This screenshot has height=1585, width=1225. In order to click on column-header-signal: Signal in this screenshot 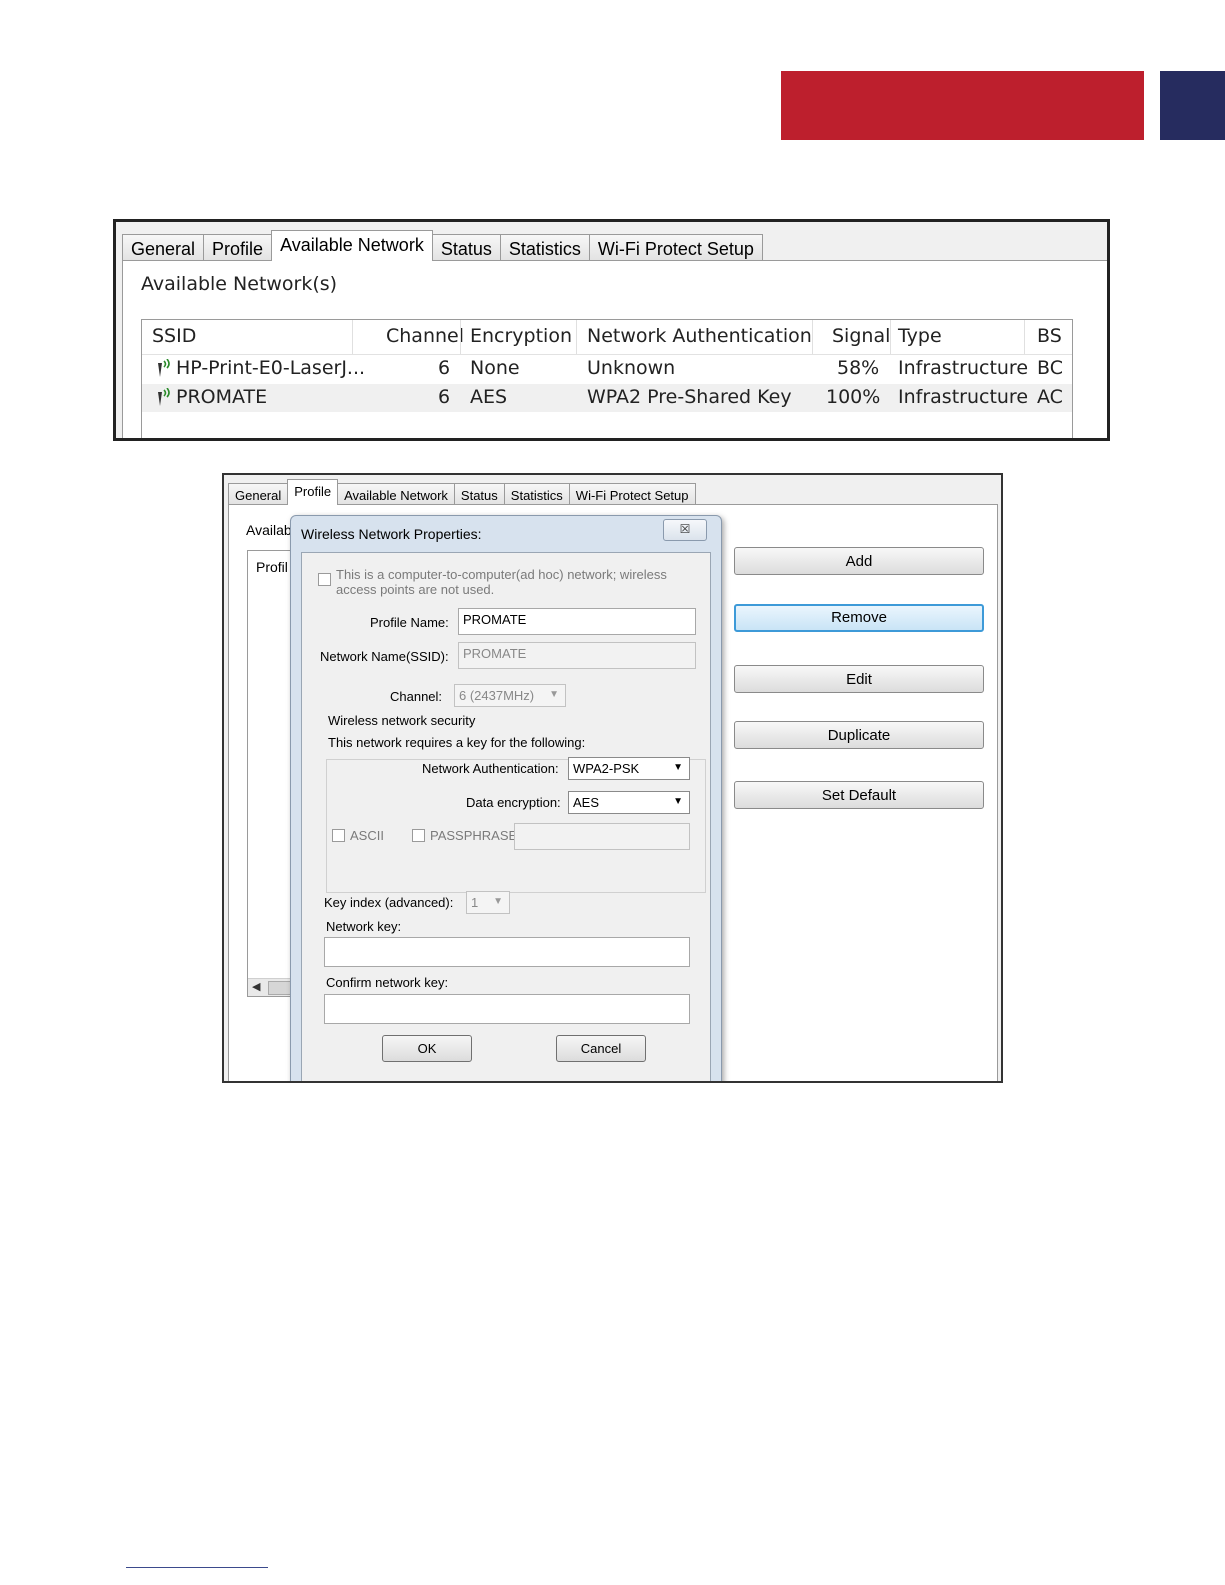, I will do `click(861, 336)`.